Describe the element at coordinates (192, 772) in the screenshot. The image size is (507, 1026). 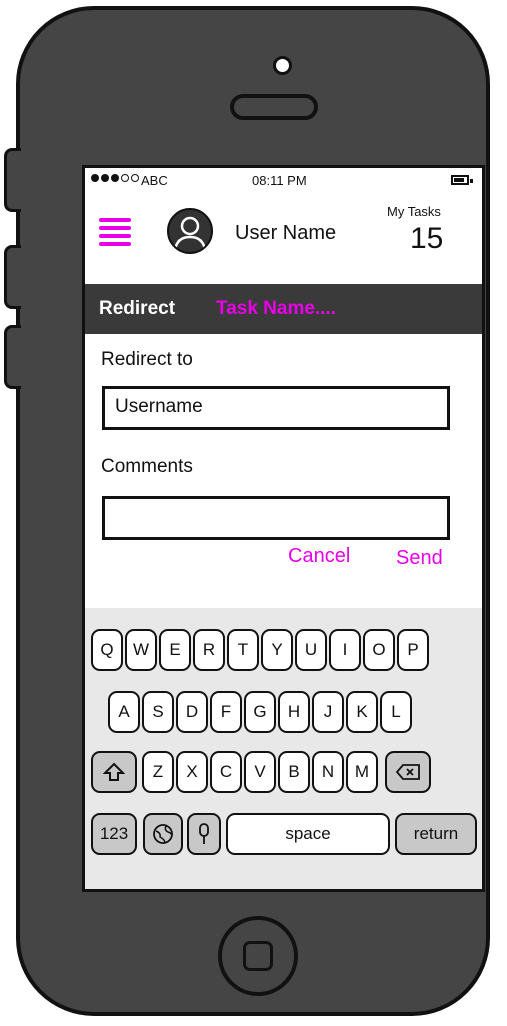
I see `key-x: X` at that location.